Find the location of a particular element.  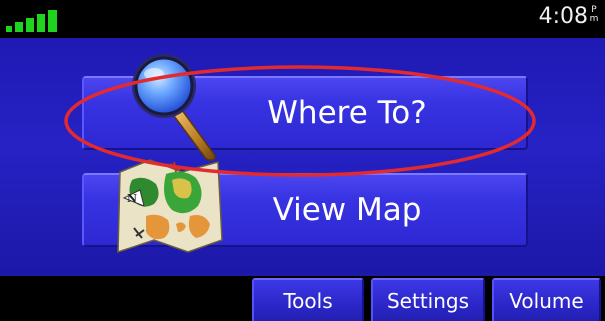

tools-button: Tools is located at coordinates (308, 299).